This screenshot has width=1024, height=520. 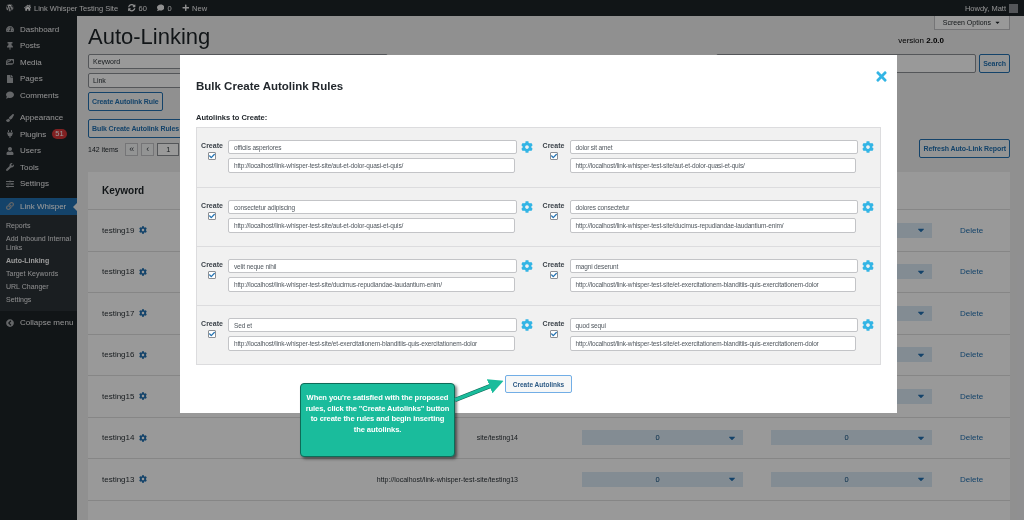 What do you see at coordinates (270, 86) in the screenshot?
I see `modal-title: Bulk Create Autolink Rules` at bounding box center [270, 86].